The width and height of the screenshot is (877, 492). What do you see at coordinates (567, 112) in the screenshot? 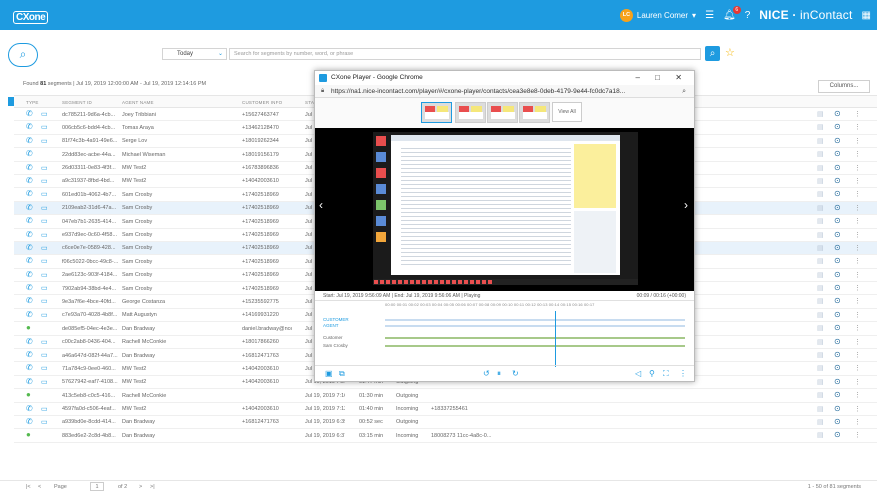
I see `view-all-button: View All` at bounding box center [567, 112].